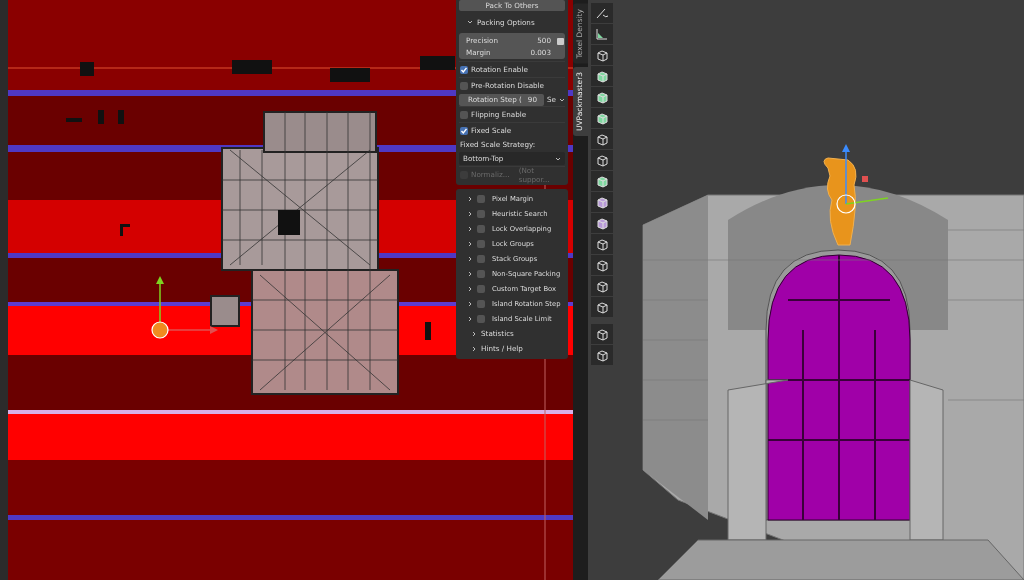 This screenshot has width=1024, height=580. Describe the element at coordinates (184, 307) in the screenshot. I see `transform-gizmo-icon` at that location.